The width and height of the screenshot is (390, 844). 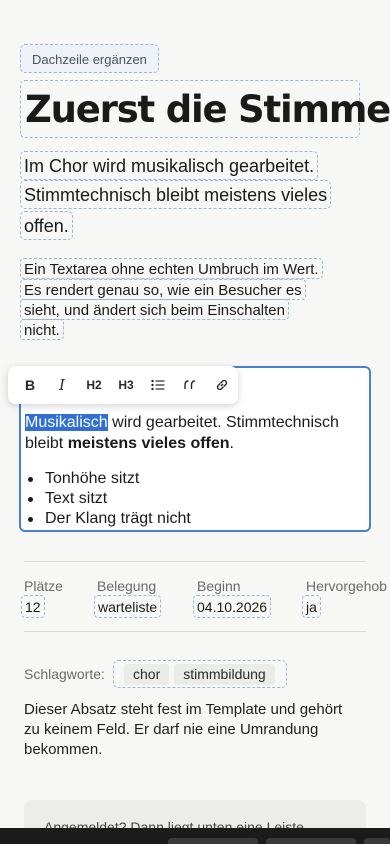 What do you see at coordinates (232, 606) in the screenshot?
I see `start-value: 04.10.2026` at bounding box center [232, 606].